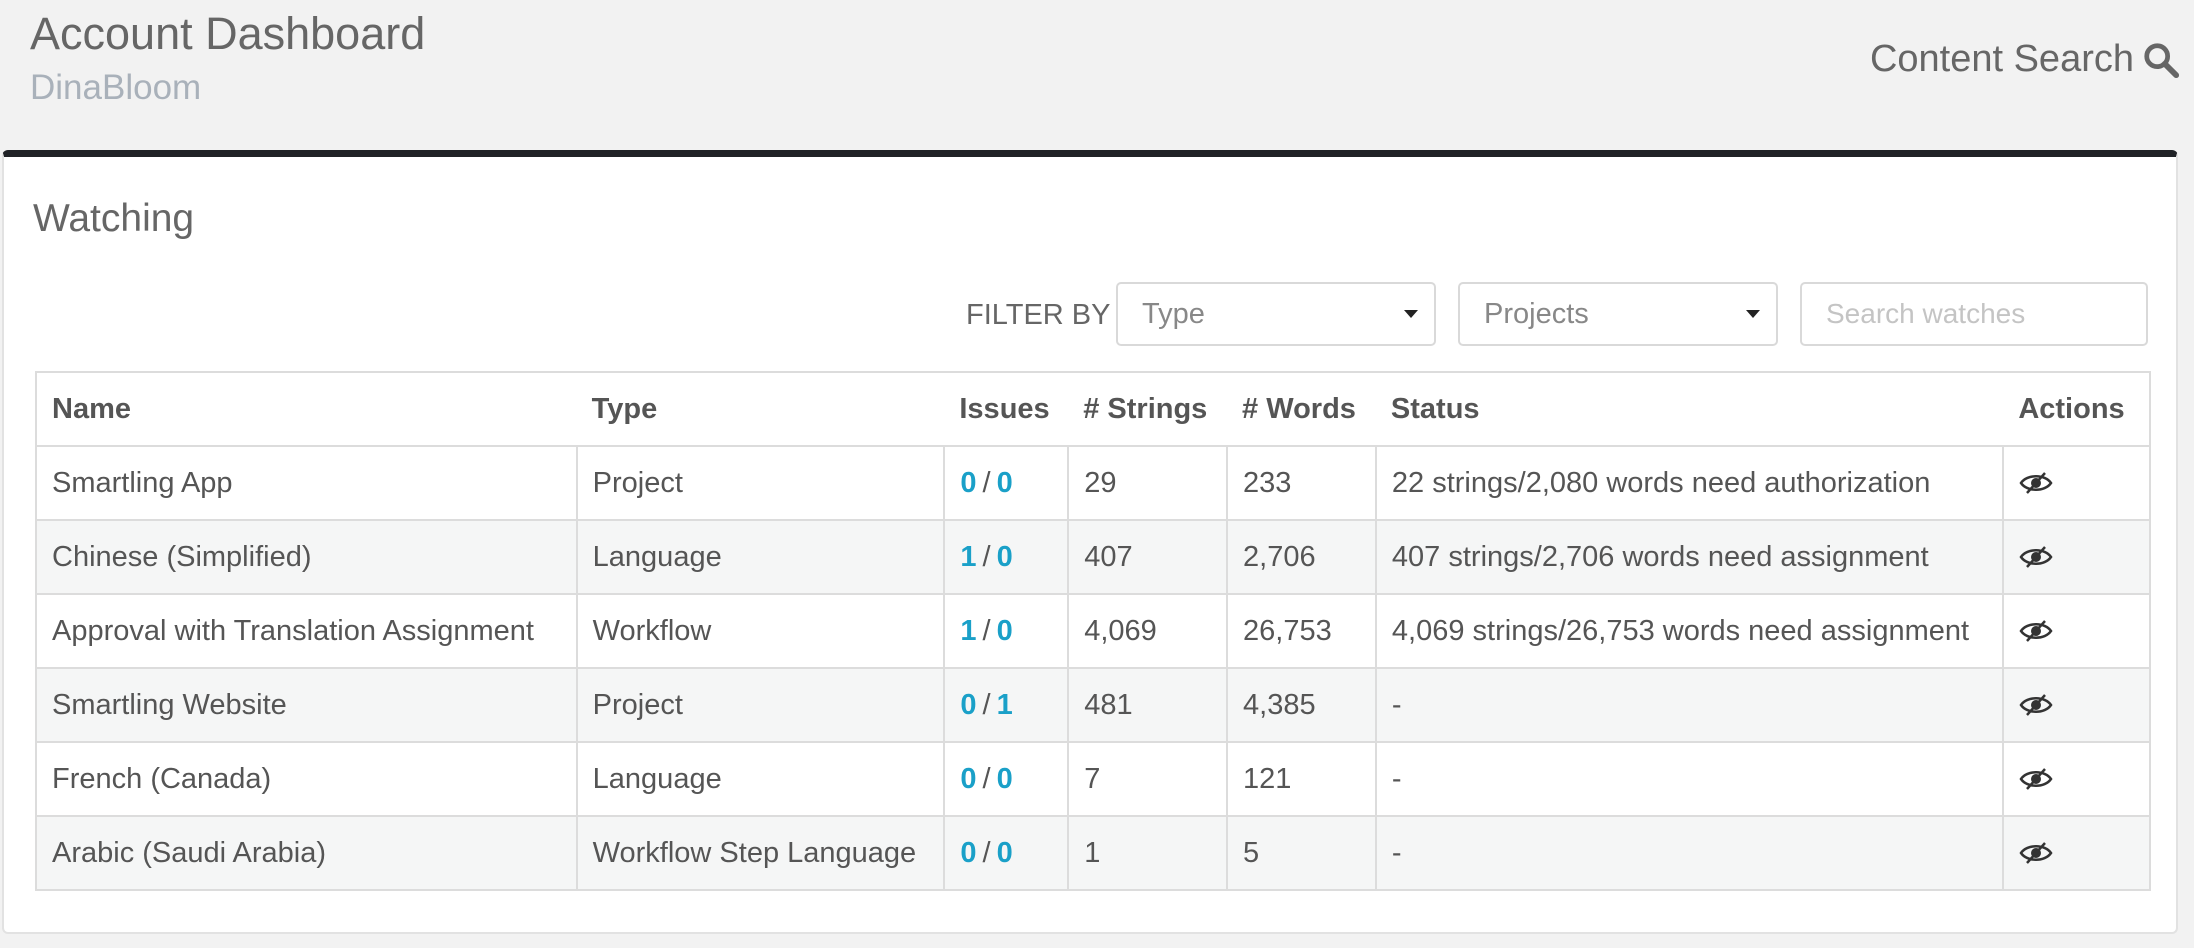  What do you see at coordinates (1148, 779) in the screenshot?
I see `watch-strings: 7` at bounding box center [1148, 779].